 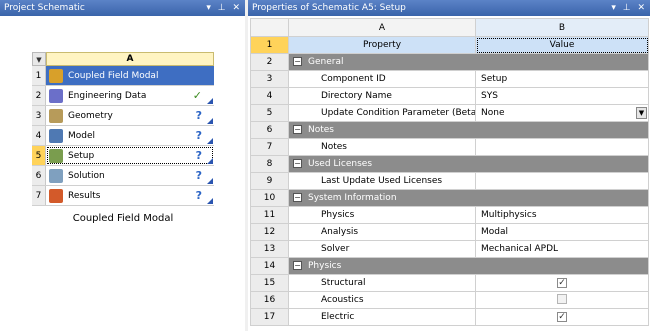 What do you see at coordinates (130, 195) in the screenshot?
I see `system-cell: Results ?` at bounding box center [130, 195].